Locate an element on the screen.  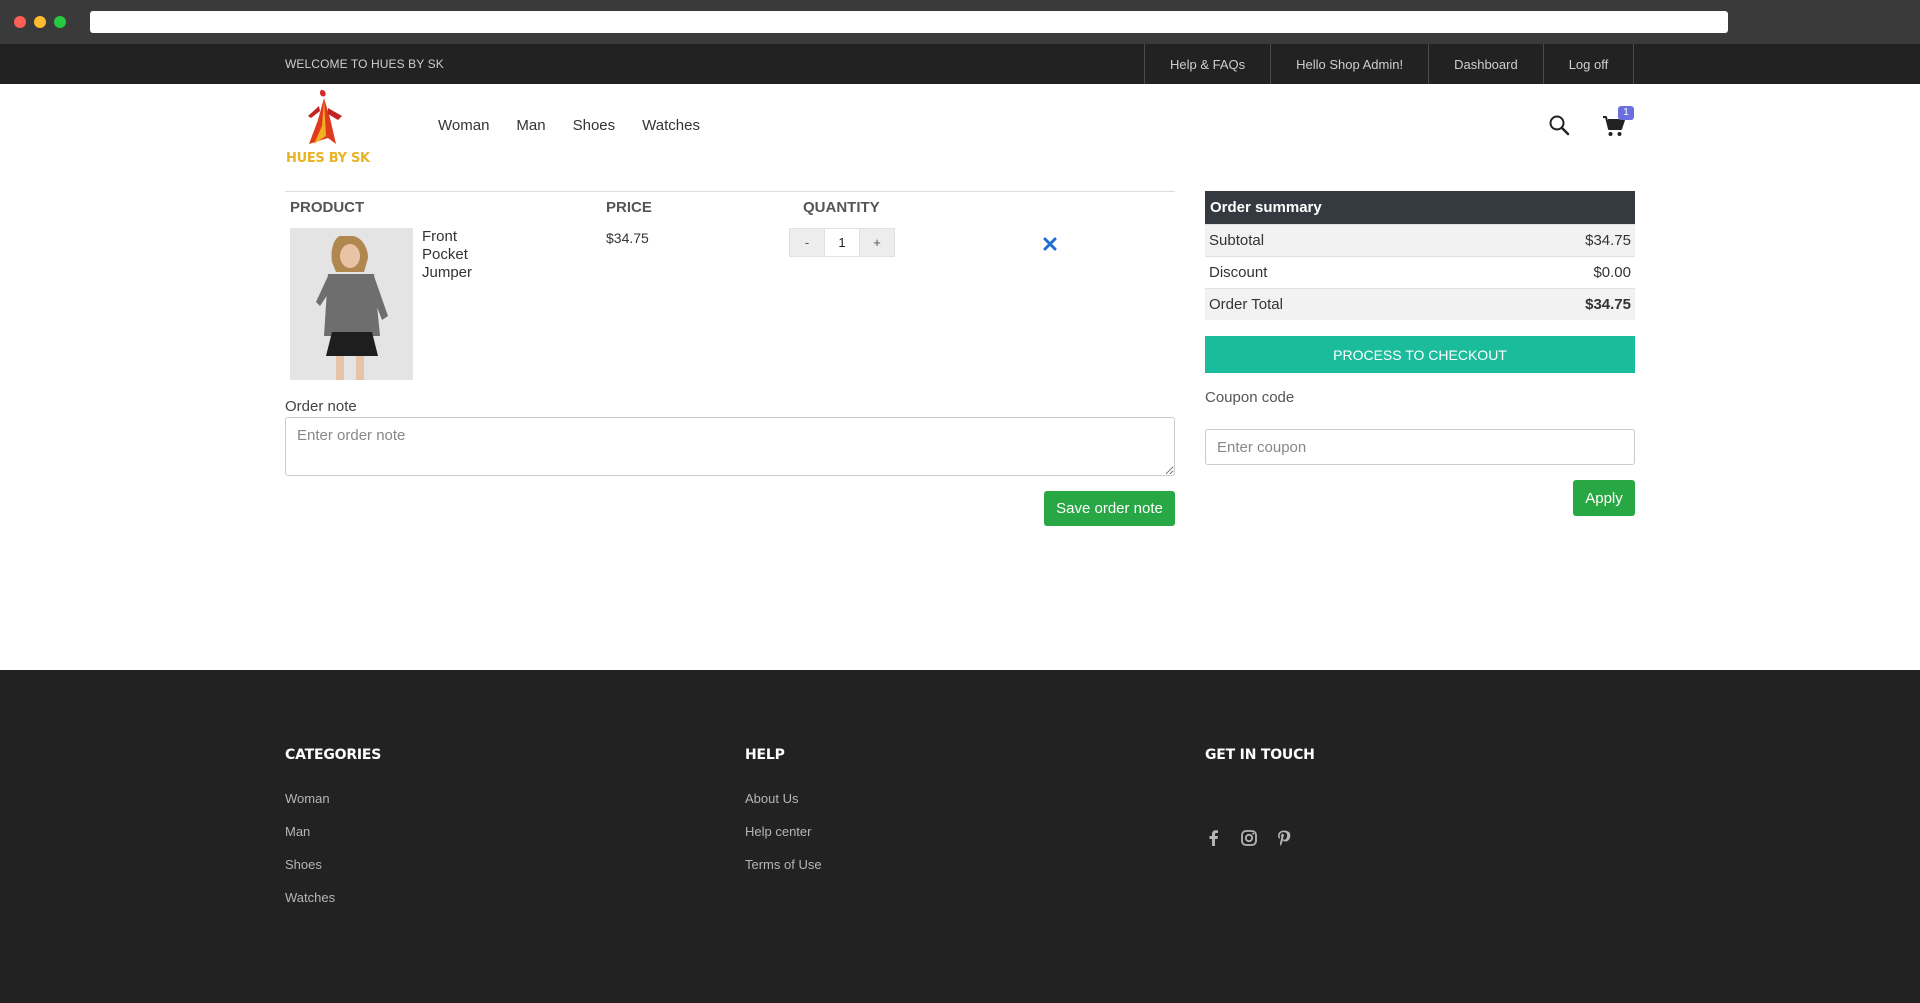
help-faqs-link: Help & FAQs is located at coordinates (1207, 64).